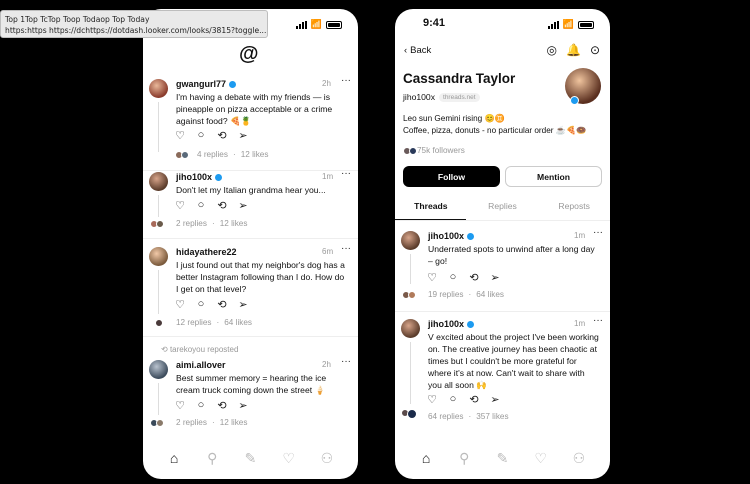 The height and width of the screenshot is (484, 750). What do you see at coordinates (446, 416) in the screenshot?
I see `replies-count: 64 replies` at bounding box center [446, 416].